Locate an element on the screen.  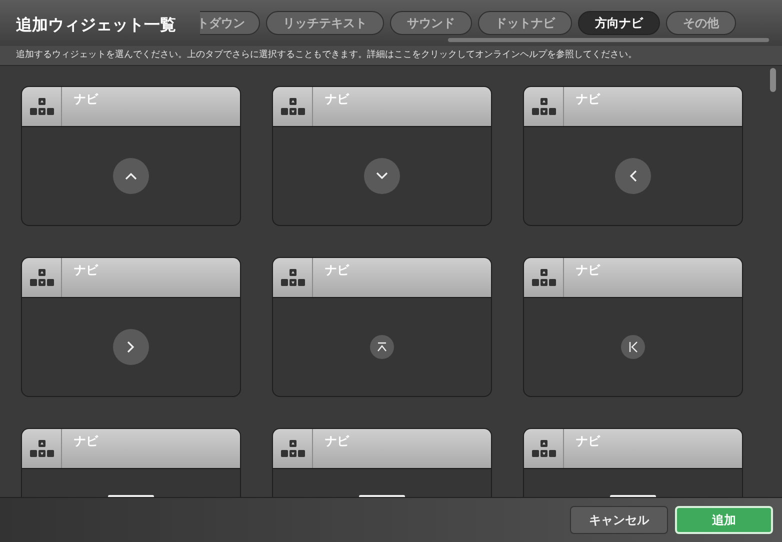
hint-text: 追加するウィジェットを選んでください。上のタブでさらに選択することもできます。詳細はここをクリックしてオンラインヘルプを参照してください。 is located at coordinates (391, 56).